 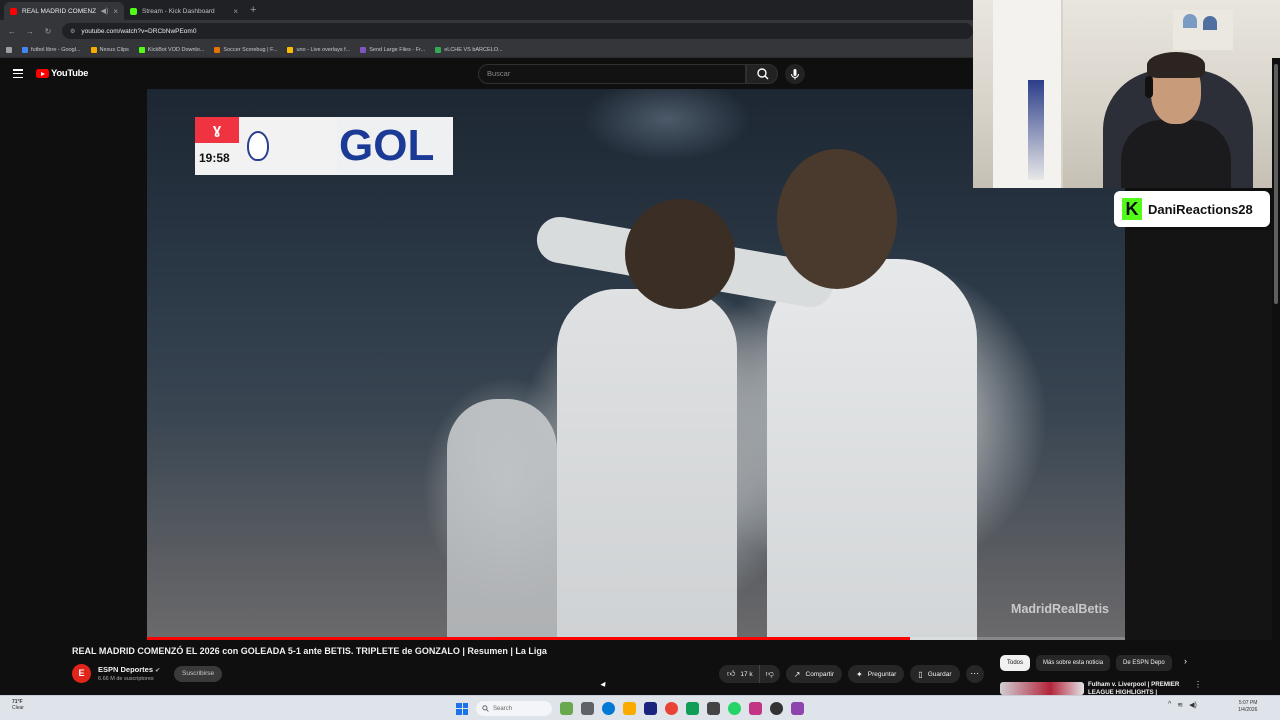 I want to click on kebab-menu-icon: ⋮, so click(x=1198, y=684).